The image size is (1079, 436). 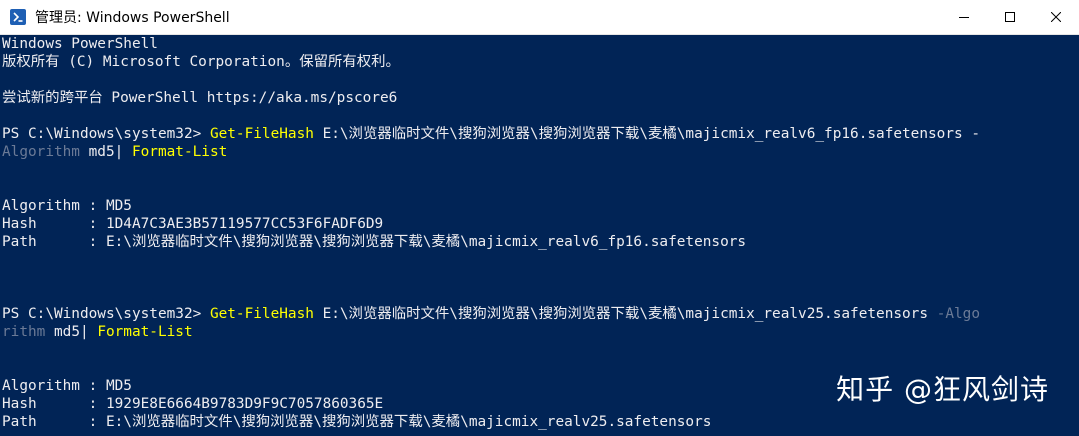 I want to click on console-line: 版权所有 (C) Microsoft Corporation。保留所有权利。, so click(x=201, y=62).